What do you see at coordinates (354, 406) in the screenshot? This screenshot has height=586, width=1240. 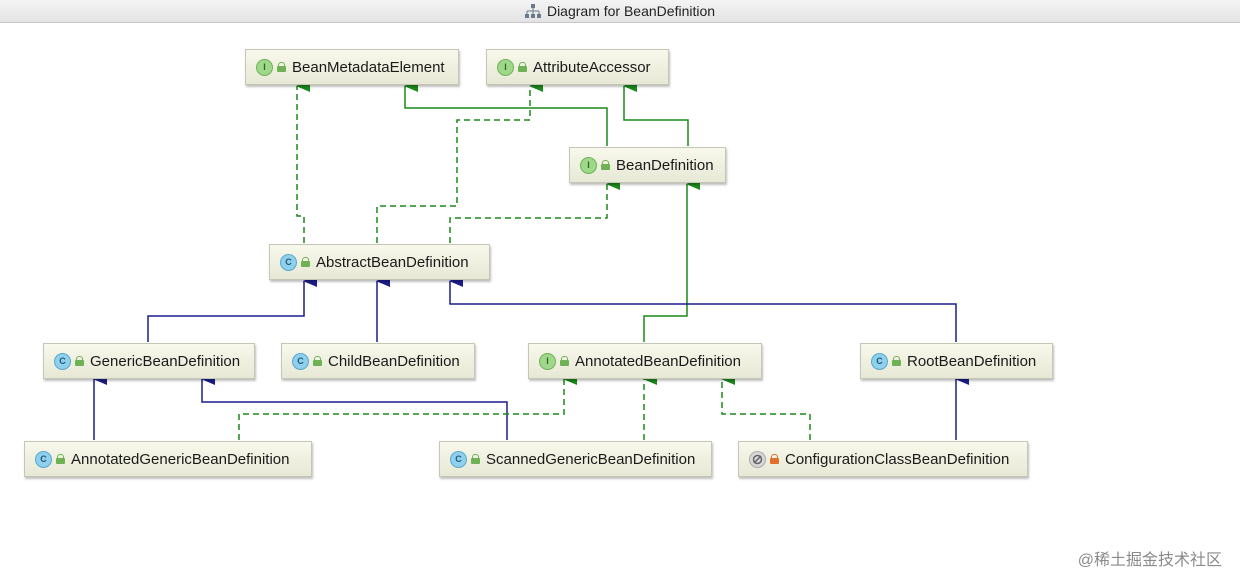 I see `edge-scanned-generic` at bounding box center [354, 406].